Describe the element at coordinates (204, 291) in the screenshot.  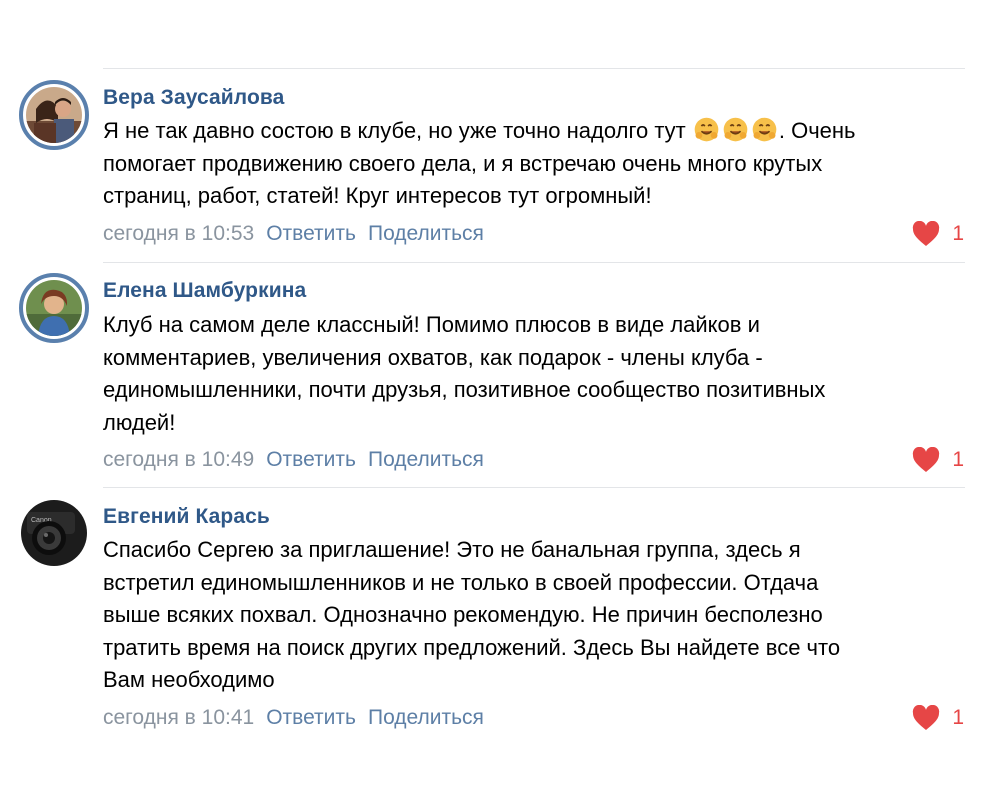
I see `author-name: Елена Шамбуркина` at that location.